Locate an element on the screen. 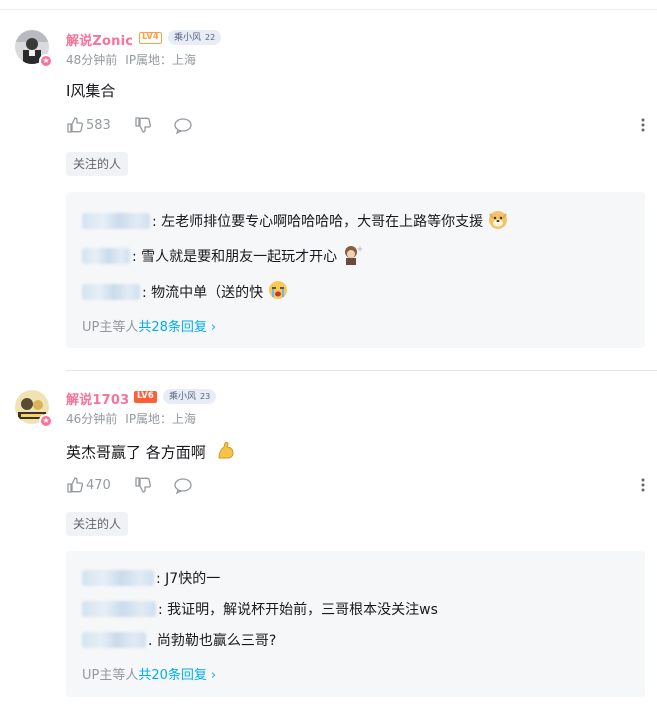 The image size is (657, 722). fan-medal: 乘小风 23 is located at coordinates (190, 396).